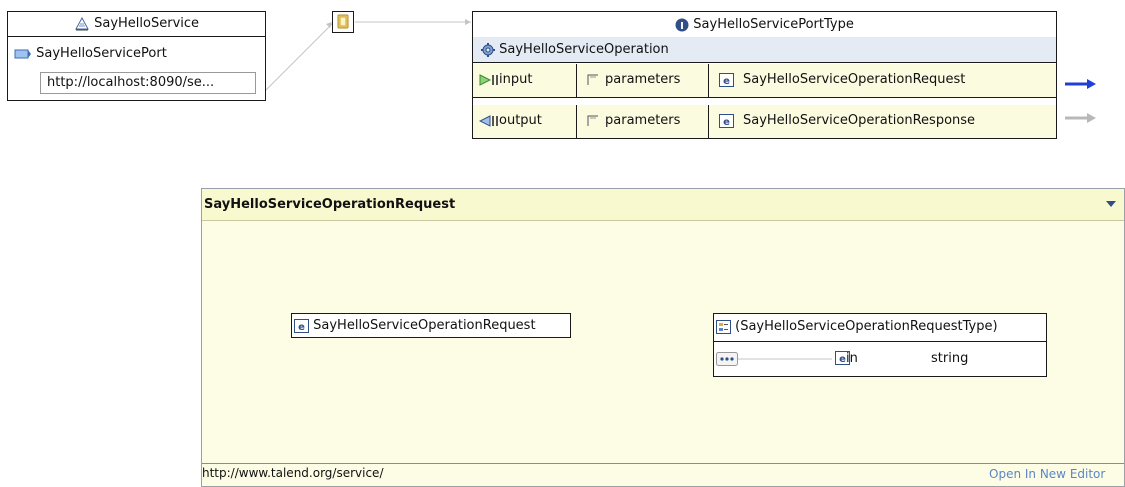 This screenshot has height=487, width=1125. I want to click on field-name: in, so click(852, 358).